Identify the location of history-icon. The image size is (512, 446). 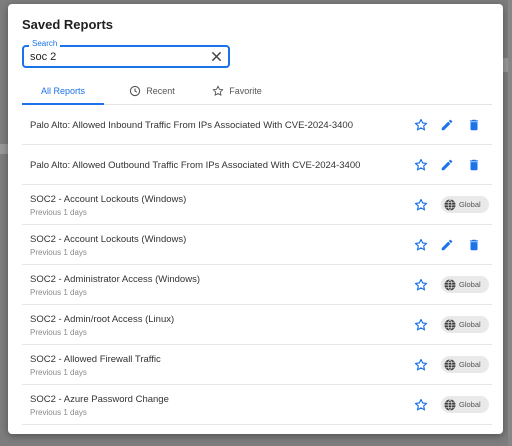
(135, 91).